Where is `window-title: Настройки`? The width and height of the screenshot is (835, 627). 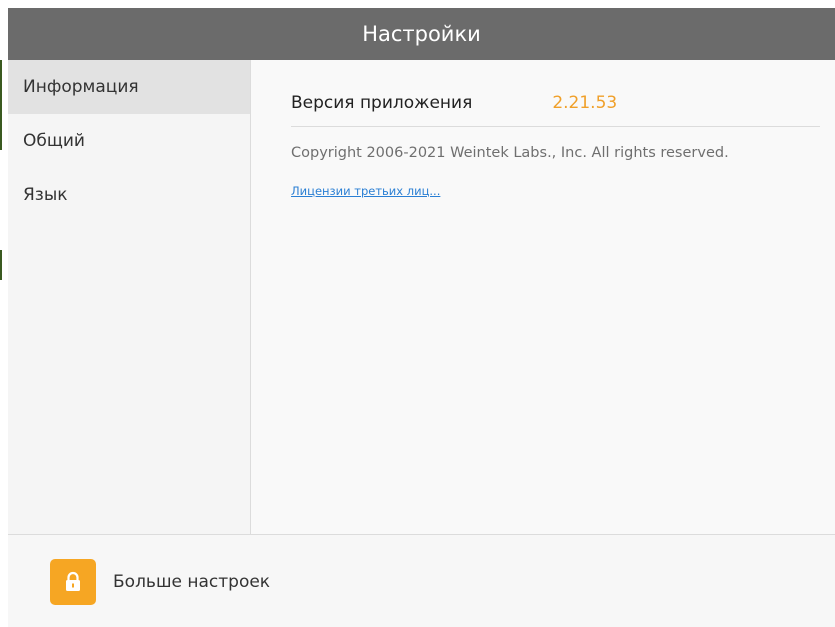
window-title: Настройки is located at coordinates (421, 34).